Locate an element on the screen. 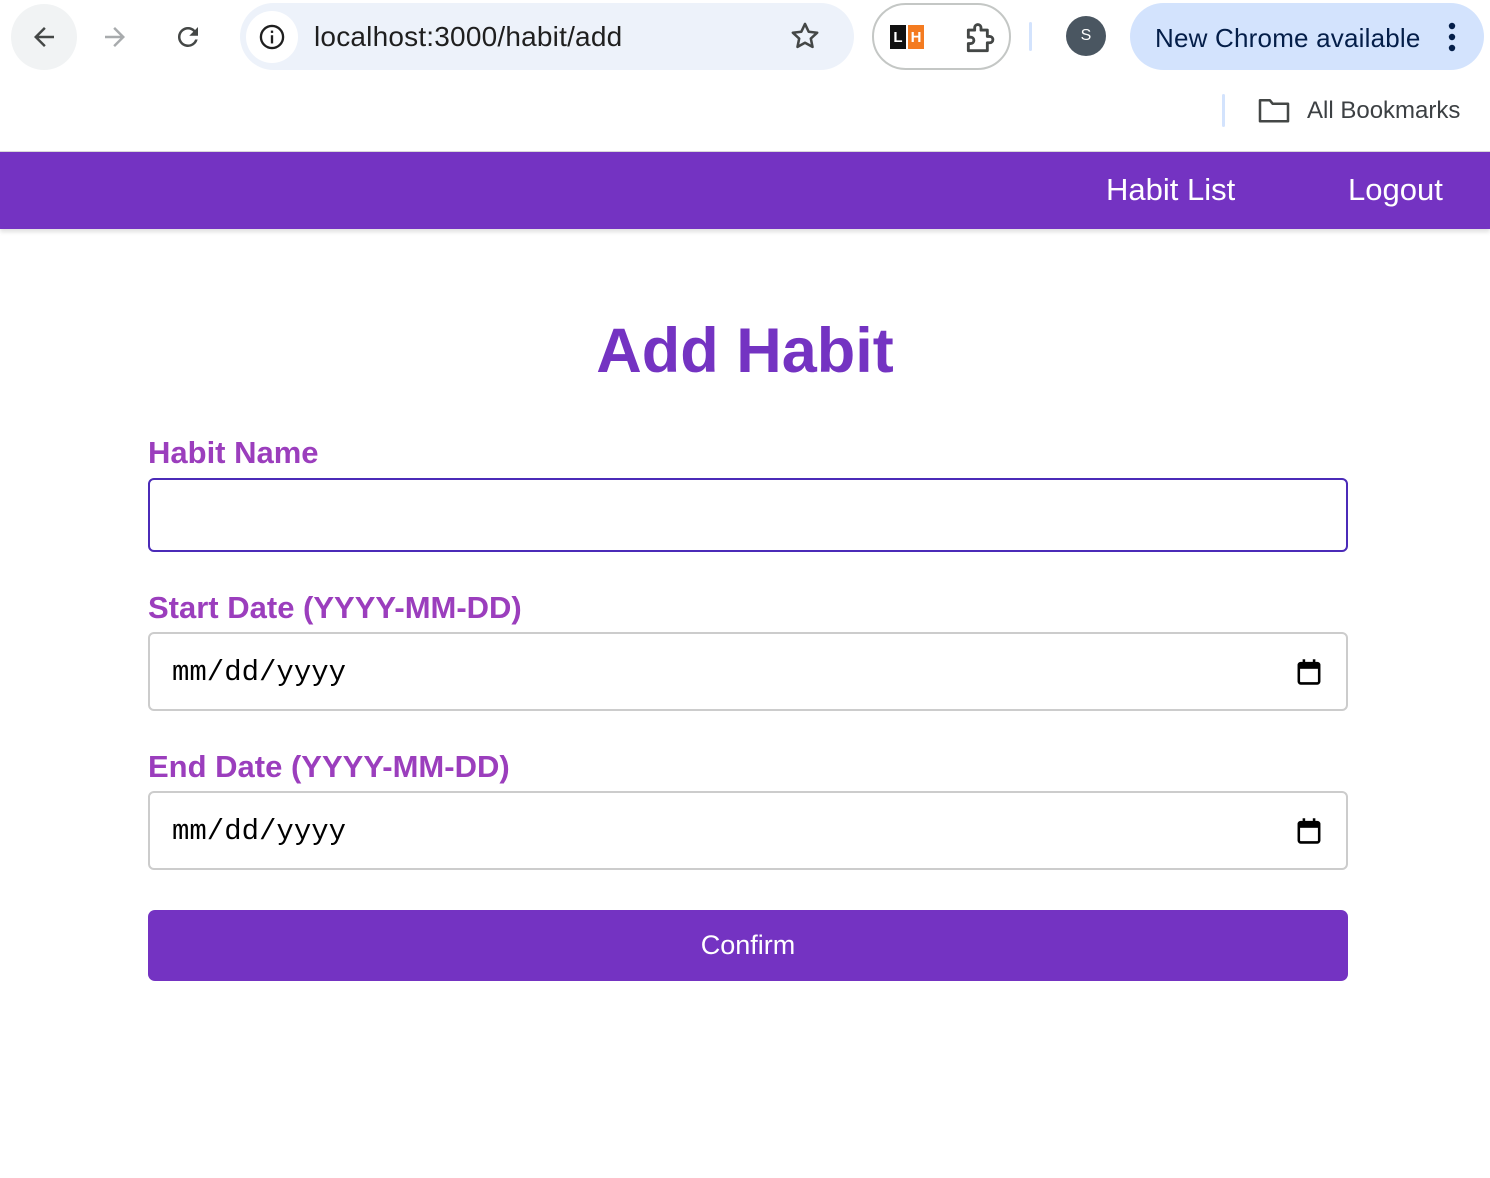 This screenshot has height=1178, width=1490. start-date-placeholder: mm/dd/yyyy is located at coordinates (259, 672).